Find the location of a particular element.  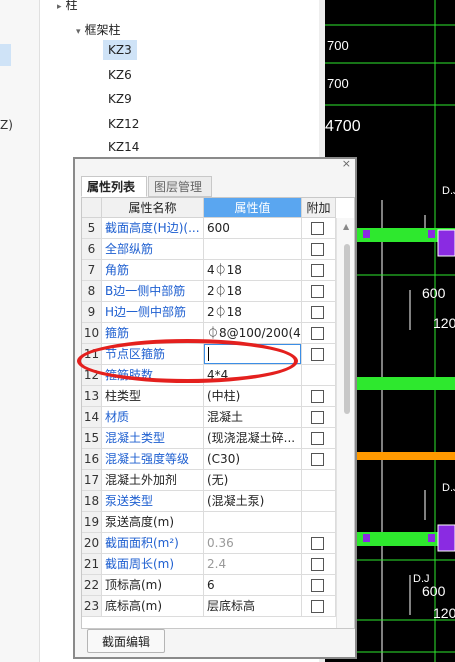

property-name: H边一侧中部筋 is located at coordinates (153, 312).